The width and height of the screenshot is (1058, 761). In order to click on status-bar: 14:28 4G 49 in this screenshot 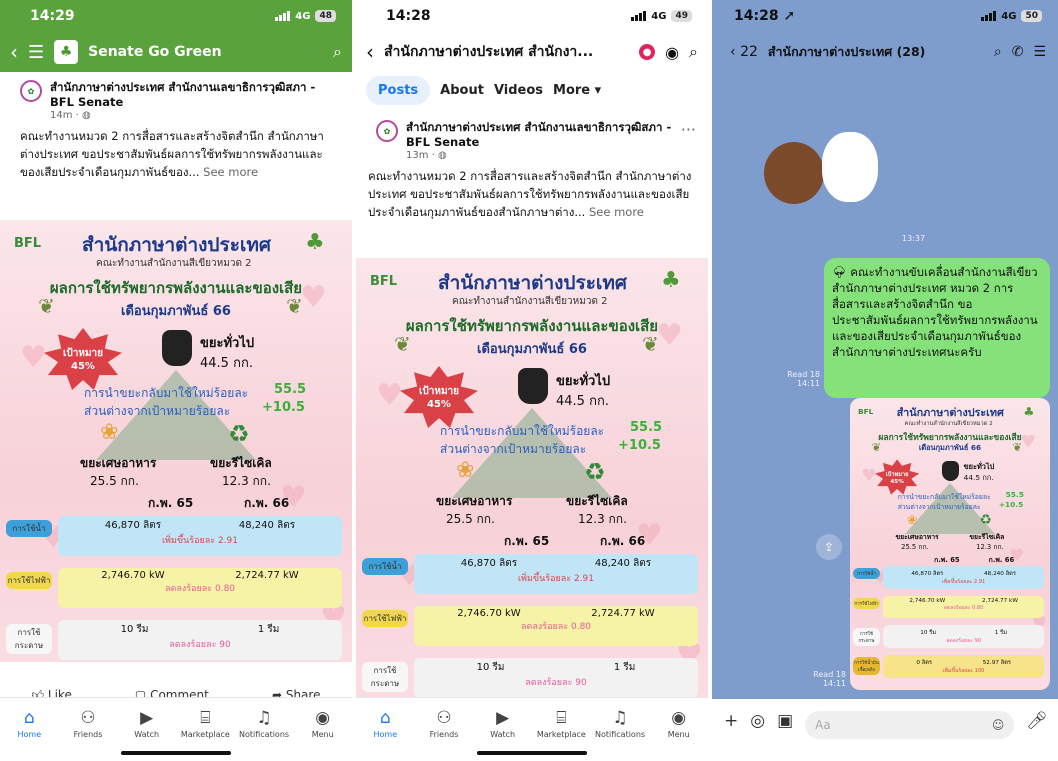, I will do `click(532, 16)`.